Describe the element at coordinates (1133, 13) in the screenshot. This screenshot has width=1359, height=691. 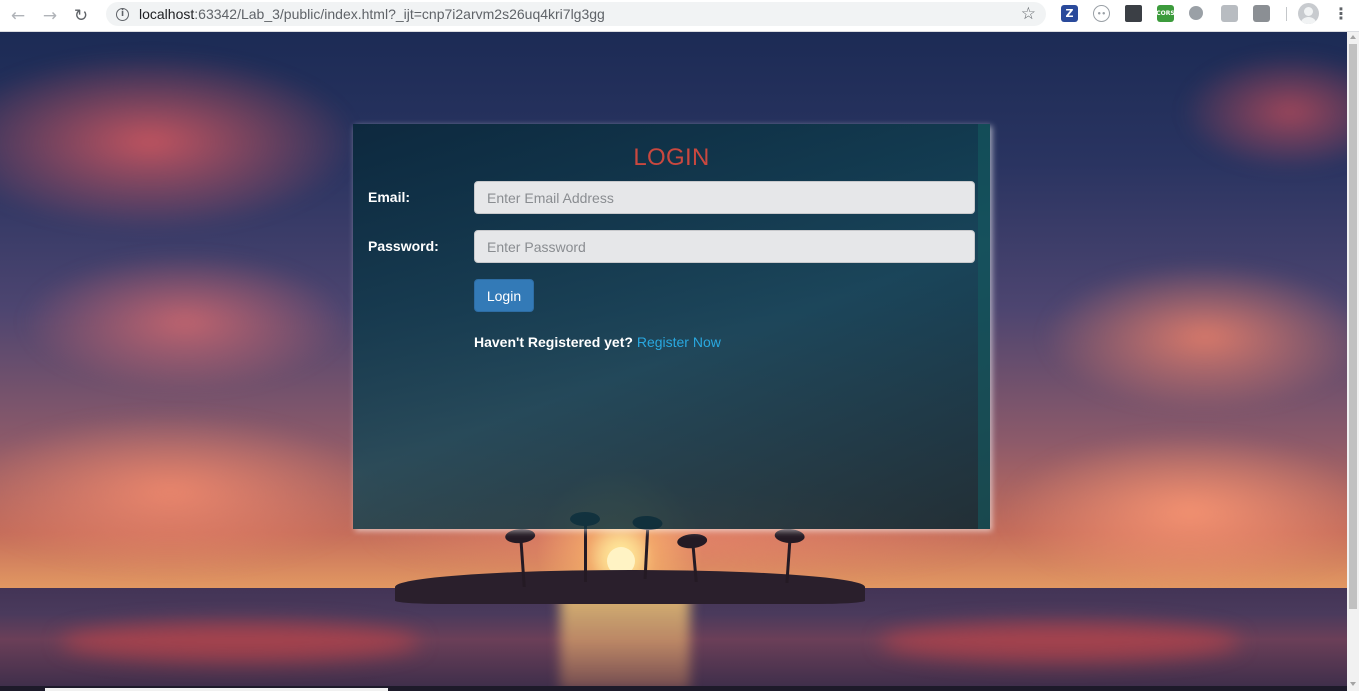
I see `extension-film-icon` at that location.